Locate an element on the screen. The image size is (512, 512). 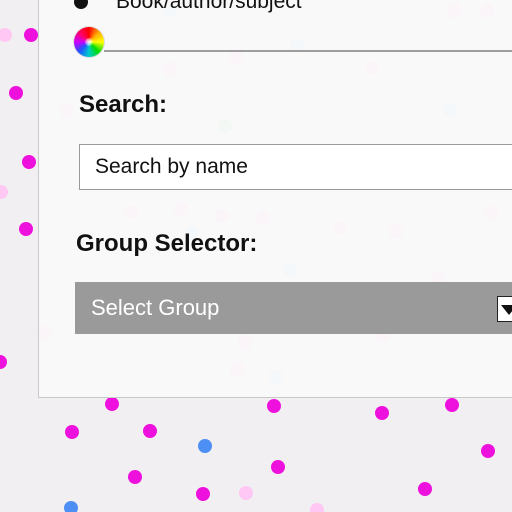
color-picker-option is located at coordinates (89, 42).